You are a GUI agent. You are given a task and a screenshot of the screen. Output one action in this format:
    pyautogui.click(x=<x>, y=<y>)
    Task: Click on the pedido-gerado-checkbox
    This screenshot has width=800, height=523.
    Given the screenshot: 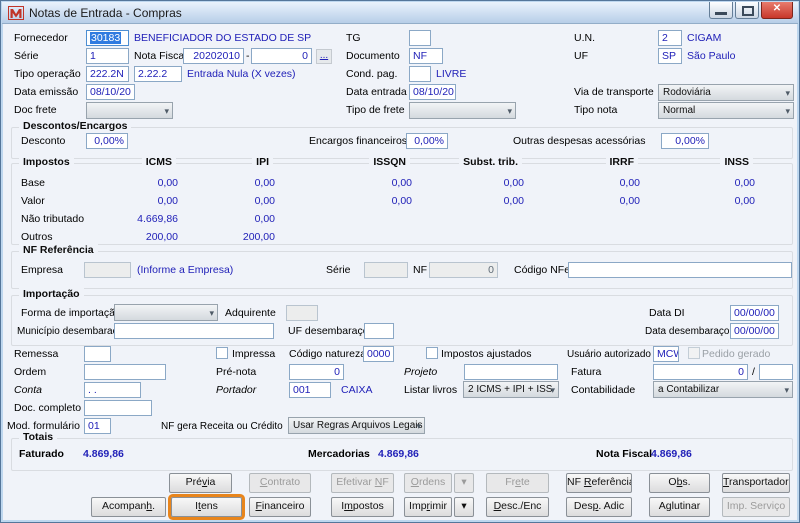 What is the action you would take?
    pyautogui.click(x=694, y=353)
    